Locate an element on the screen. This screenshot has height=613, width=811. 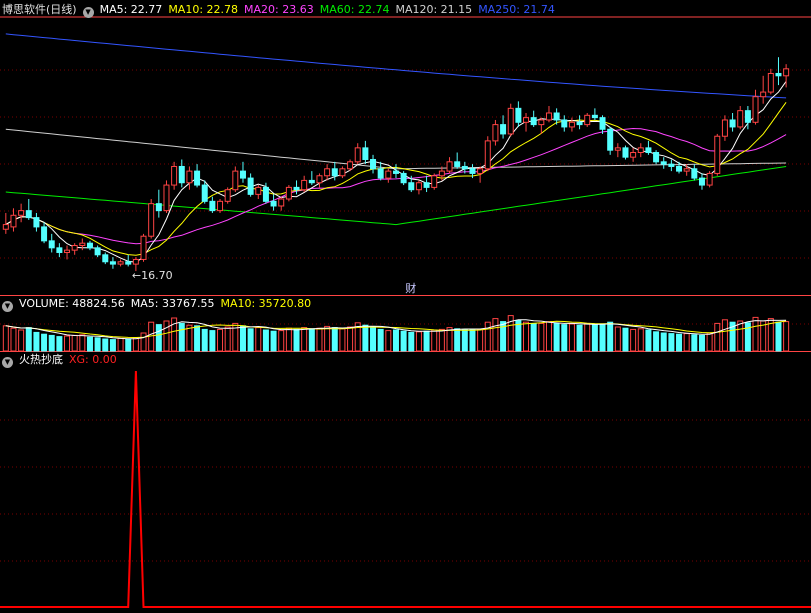
ma250-readout: MA250: 21.74 is located at coordinates (516, 9).